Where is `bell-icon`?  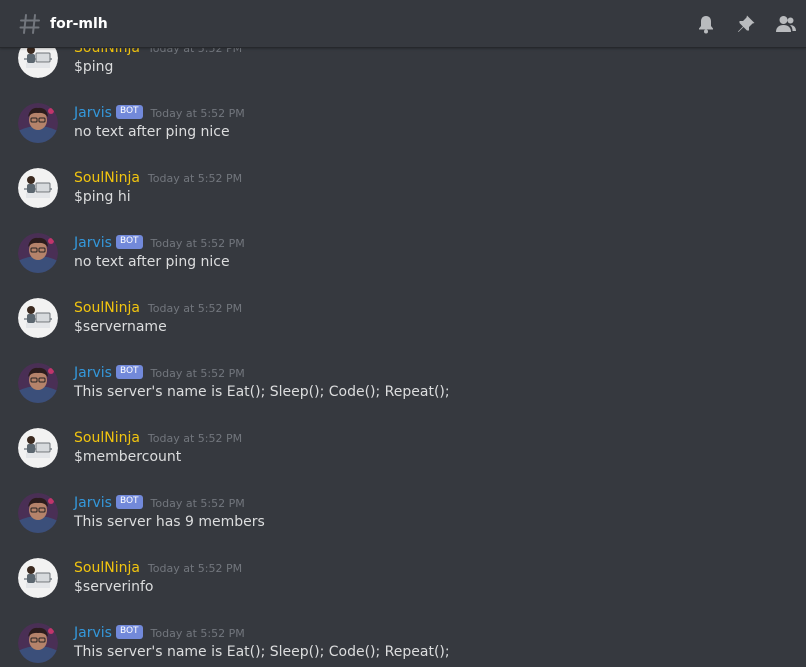
bell-icon is located at coordinates (706, 24).